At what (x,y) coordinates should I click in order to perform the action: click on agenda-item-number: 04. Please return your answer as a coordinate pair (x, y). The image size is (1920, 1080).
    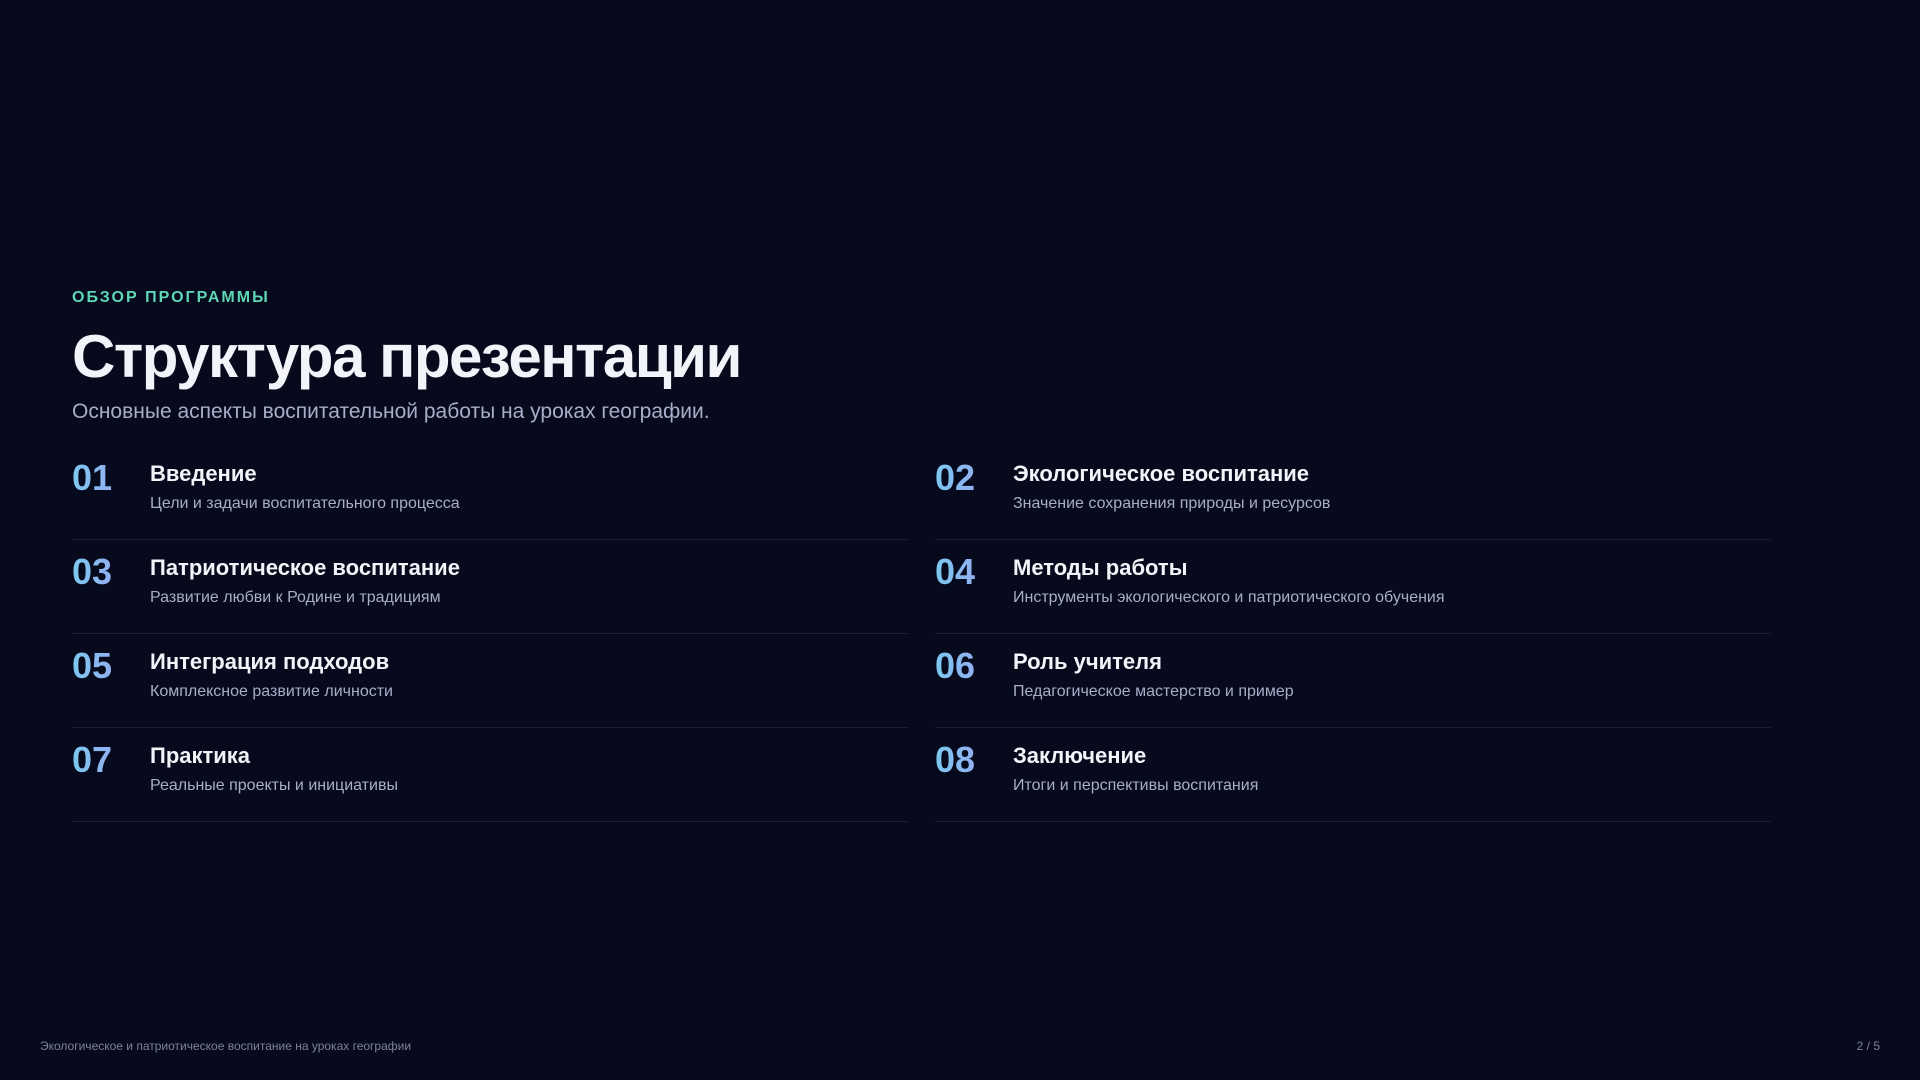
    Looking at the image, I should click on (974, 572).